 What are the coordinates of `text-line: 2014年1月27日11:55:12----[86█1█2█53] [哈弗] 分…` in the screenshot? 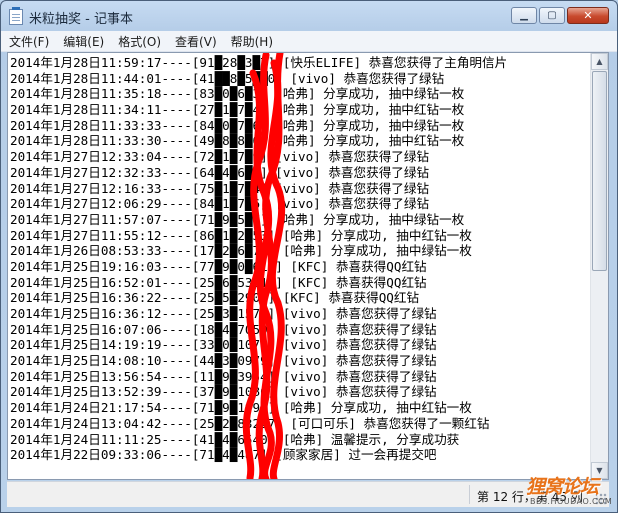 It's located at (241, 235).